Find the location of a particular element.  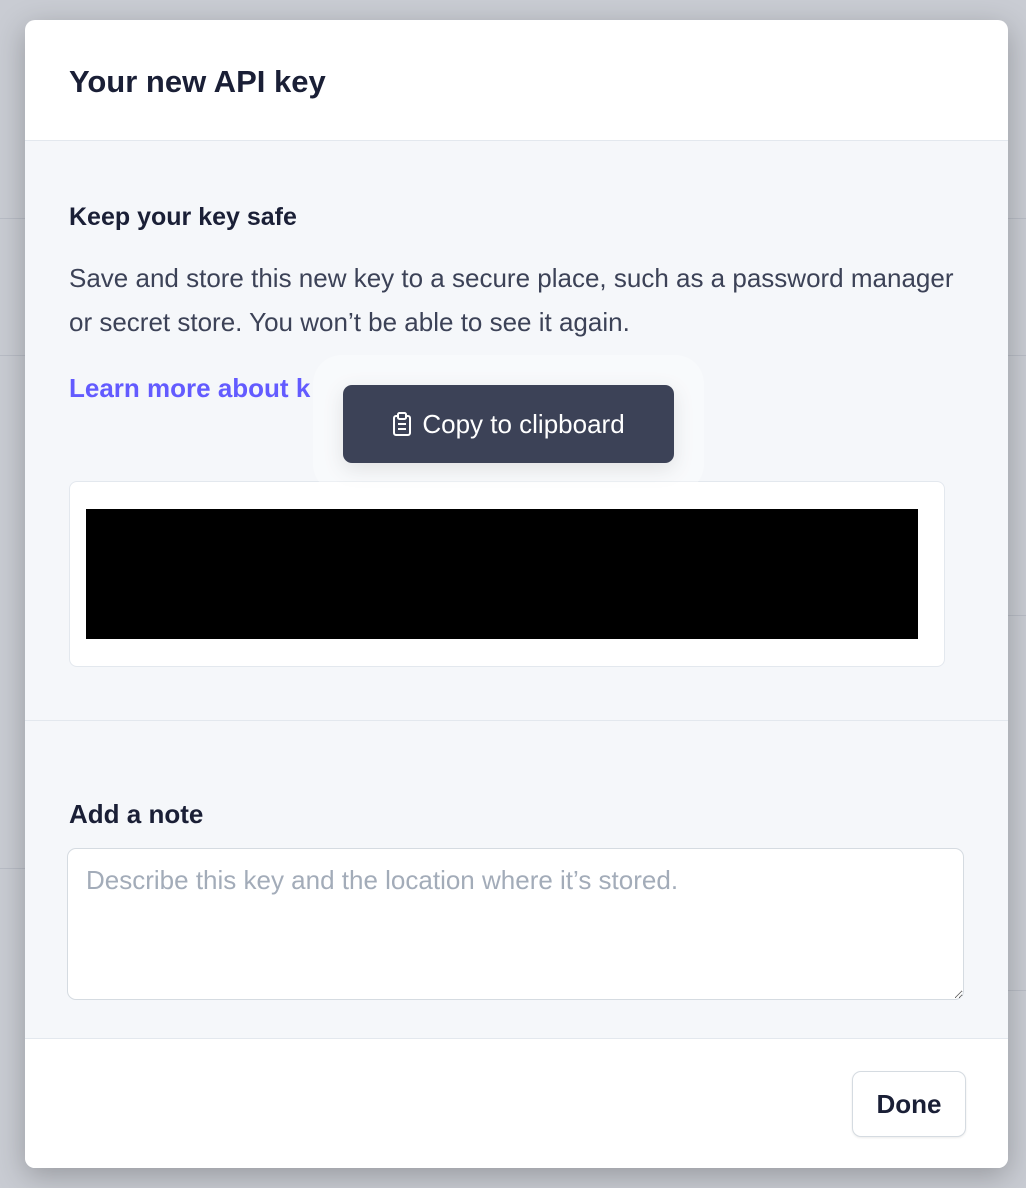

learn-more-link-label: Learn more about k is located at coordinates (190, 388).